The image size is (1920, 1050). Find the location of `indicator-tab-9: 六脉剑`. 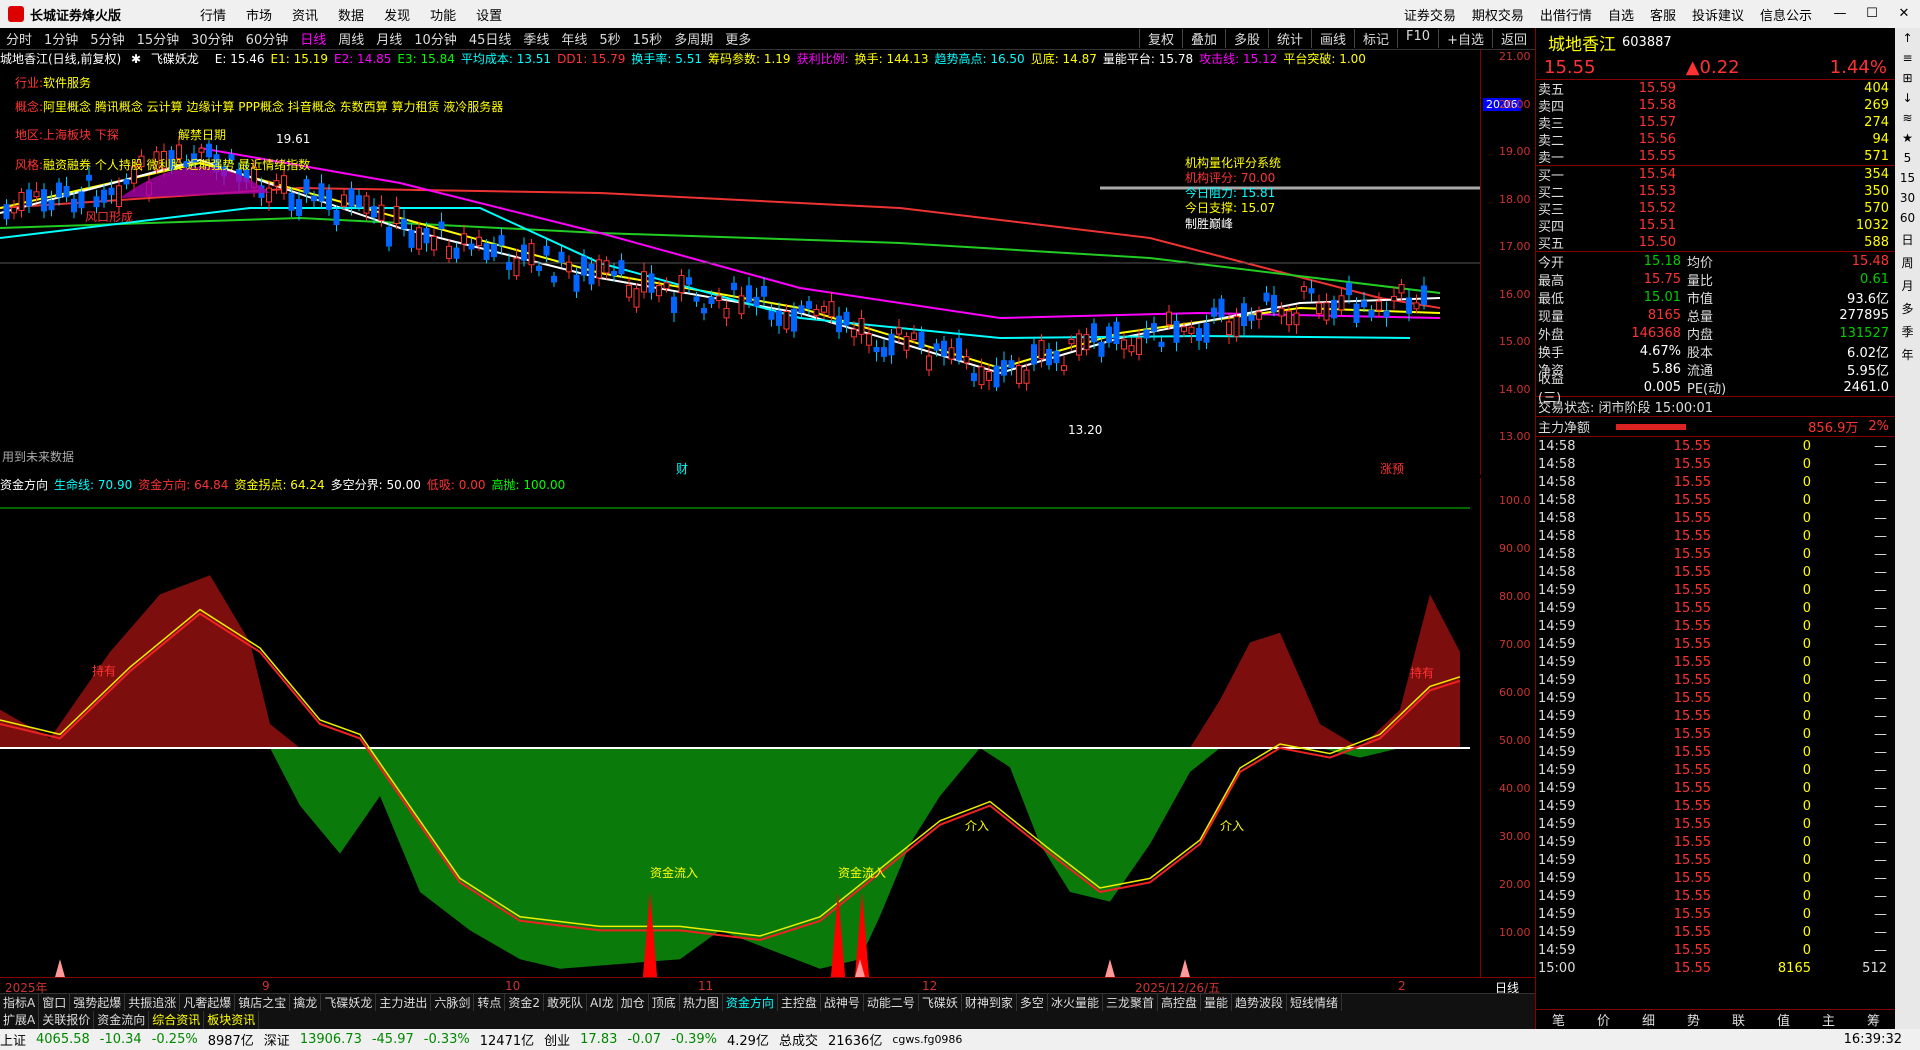

indicator-tab-9: 六脉剑 is located at coordinates (453, 1002).